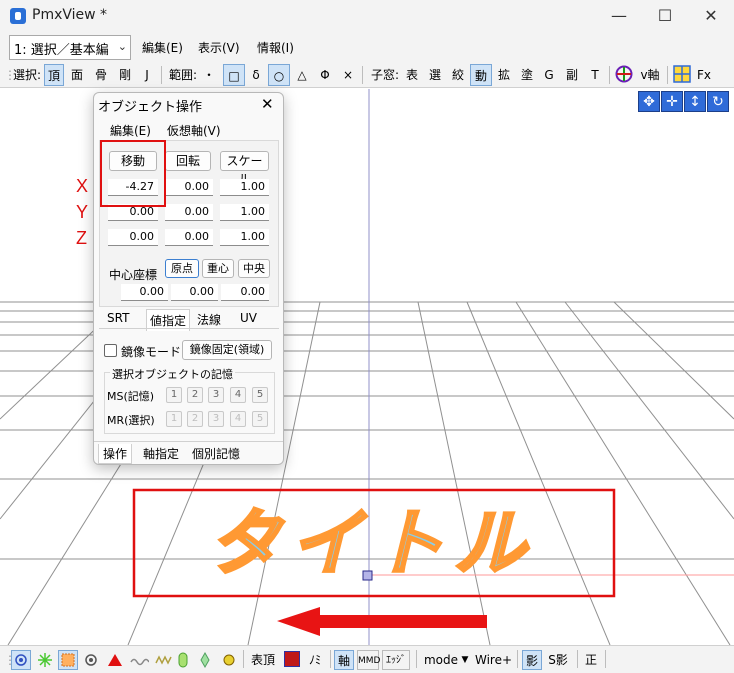  What do you see at coordinates (209, 75) in the screenshot?
I see `range-point-button: ・` at bounding box center [209, 75].